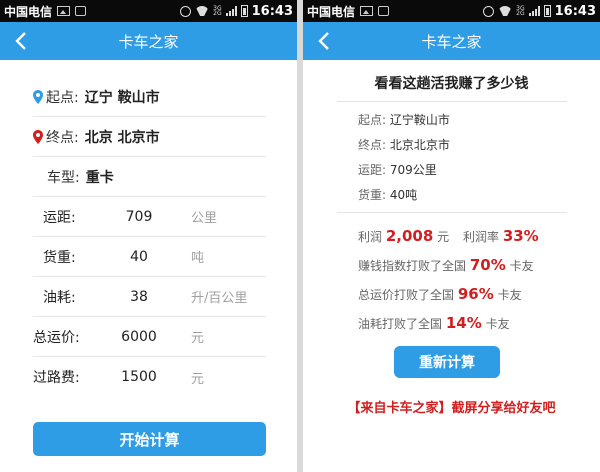 This screenshot has width=600, height=472. I want to click on recalculate-button: 重新计算, so click(447, 362).